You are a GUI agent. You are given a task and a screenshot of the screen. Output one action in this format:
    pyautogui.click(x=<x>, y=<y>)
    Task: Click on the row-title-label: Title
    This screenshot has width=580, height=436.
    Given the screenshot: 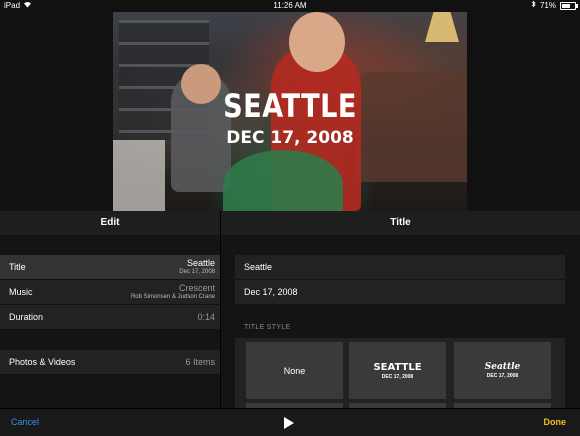 What is the action you would take?
    pyautogui.click(x=17, y=267)
    